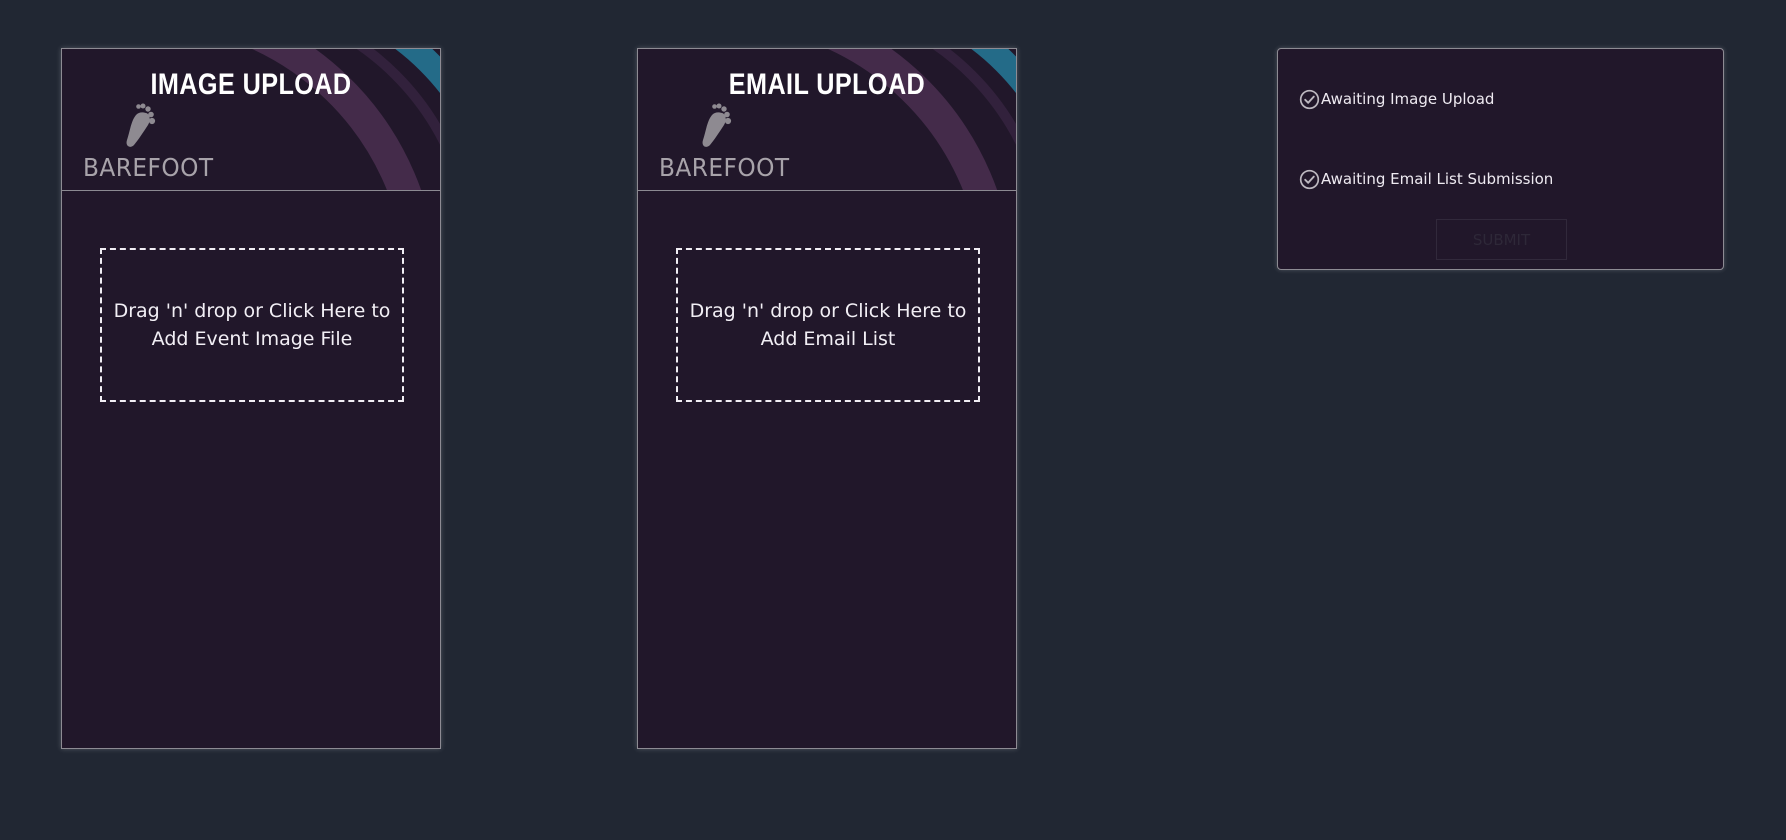  What do you see at coordinates (251, 84) in the screenshot?
I see `panel-title: IMAGE UPLOAD` at bounding box center [251, 84].